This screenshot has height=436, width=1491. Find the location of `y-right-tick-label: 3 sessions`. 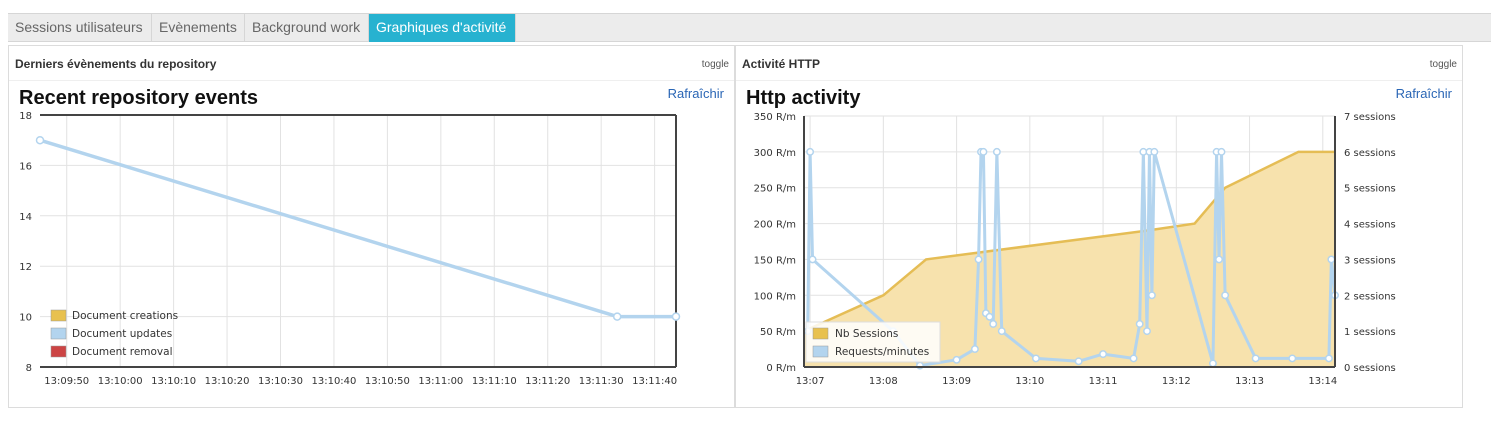

y-right-tick-label: 3 sessions is located at coordinates (1370, 260).